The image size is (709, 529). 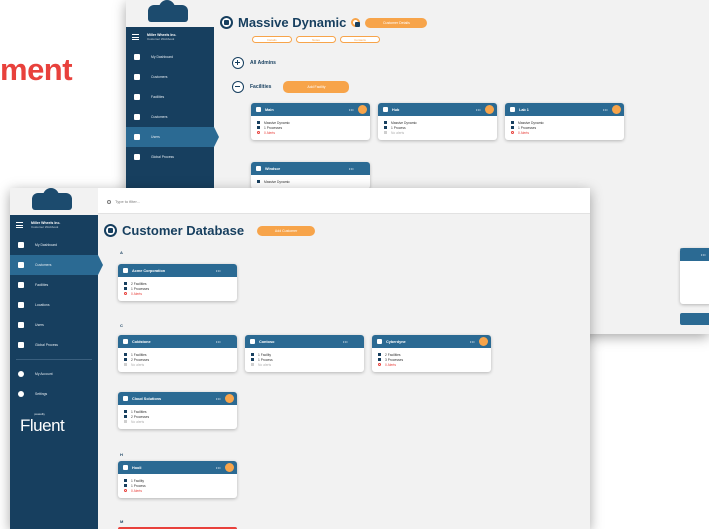 I want to click on card-header: Coldstone •••, so click(x=177, y=341).